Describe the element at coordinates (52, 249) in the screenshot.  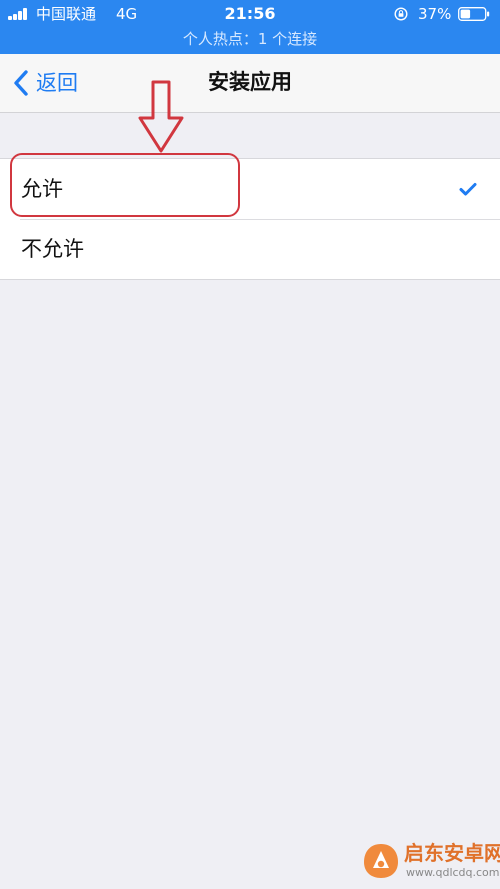
I see `option-label: 不允许` at that location.